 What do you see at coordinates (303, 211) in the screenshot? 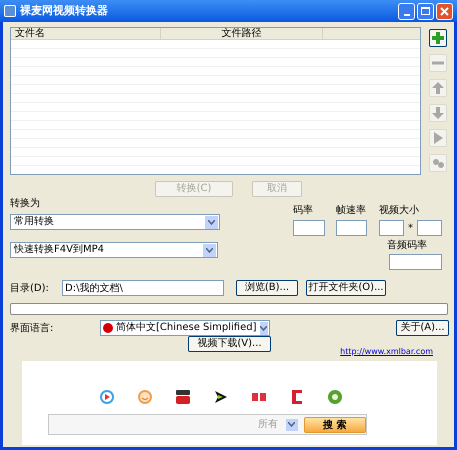
I see `bitrate-label: 码率` at bounding box center [303, 211].